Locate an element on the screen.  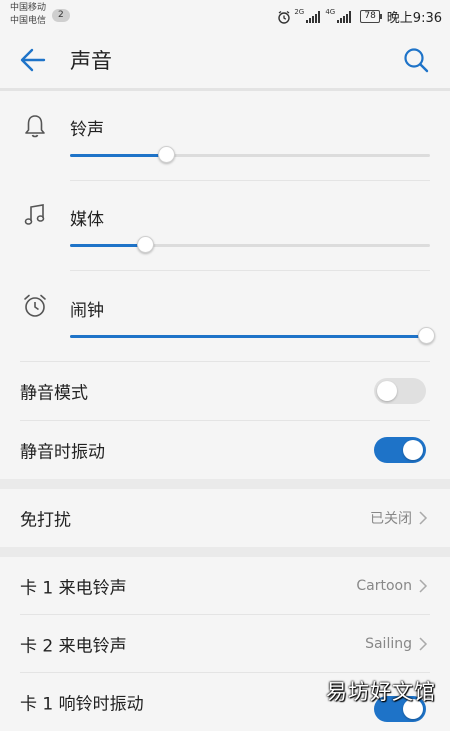
silent-mode-toggle is located at coordinates (400, 391).